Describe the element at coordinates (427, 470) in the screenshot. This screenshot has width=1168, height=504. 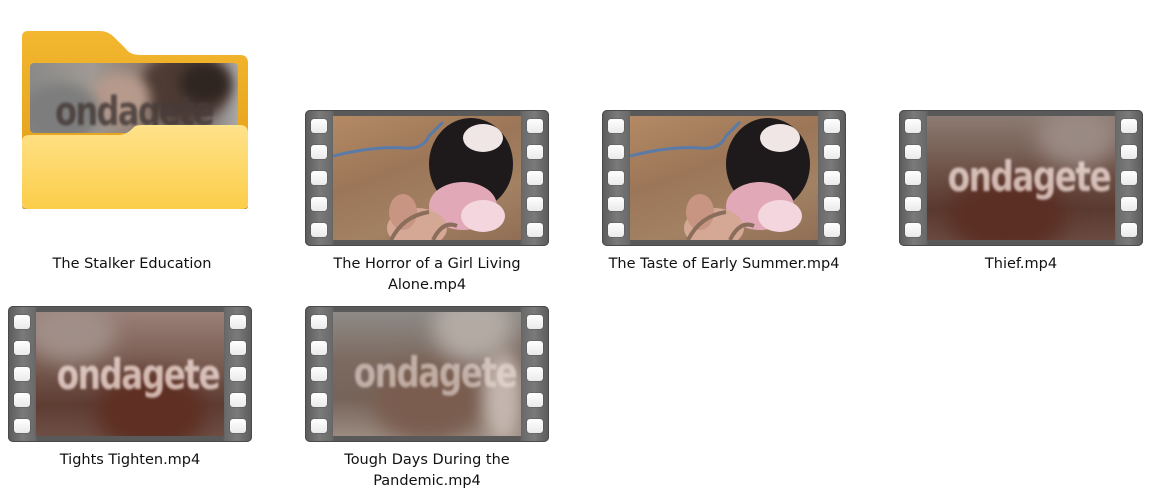
I see `file-name-label: Tough Days During the Pandemic.mp4` at that location.